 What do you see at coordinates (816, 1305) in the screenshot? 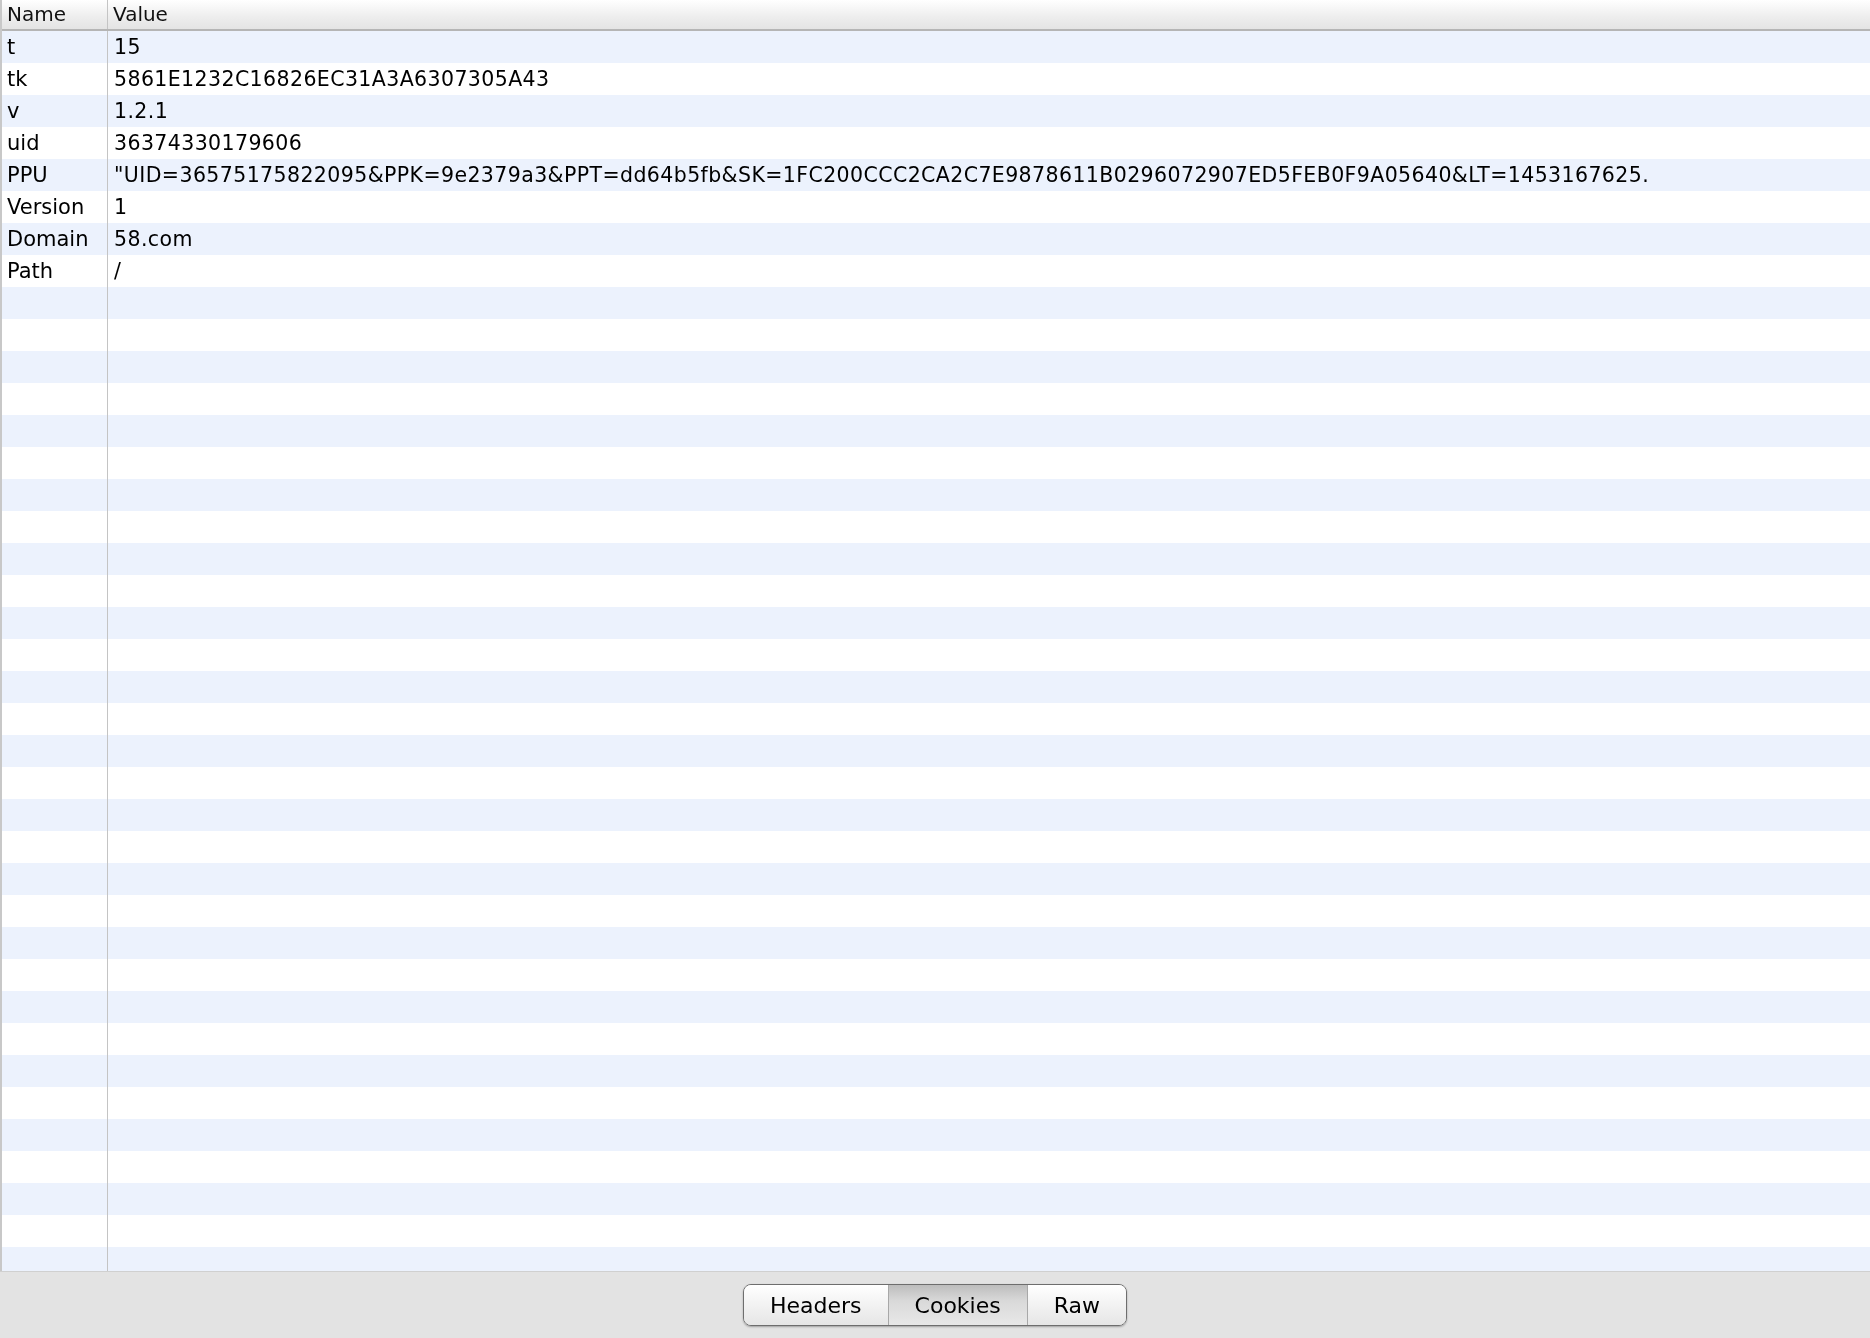
I see `view-tab: Headers` at bounding box center [816, 1305].